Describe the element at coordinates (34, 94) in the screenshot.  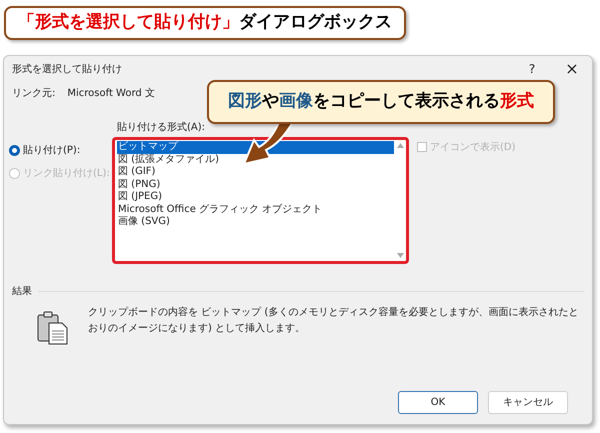
I see `source-label: リンク元:` at that location.